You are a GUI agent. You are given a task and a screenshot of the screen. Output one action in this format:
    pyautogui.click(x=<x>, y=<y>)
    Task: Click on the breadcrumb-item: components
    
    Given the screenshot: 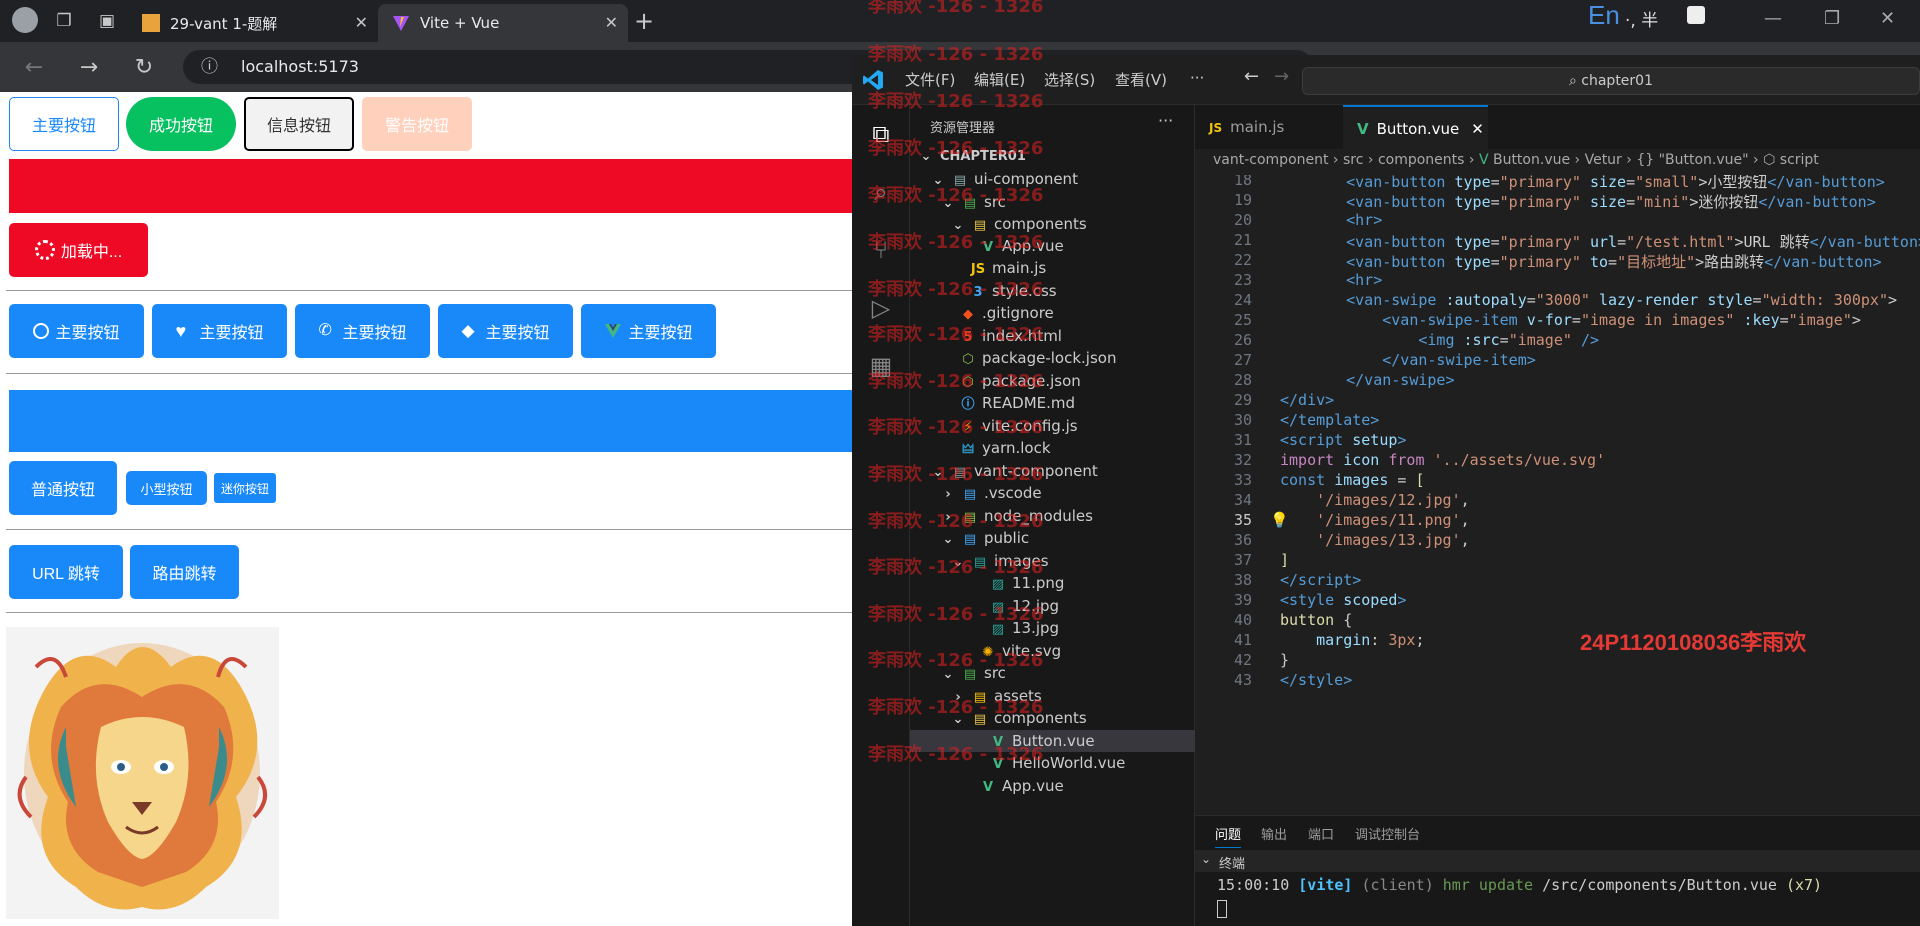 What is the action you would take?
    pyautogui.click(x=1421, y=160)
    